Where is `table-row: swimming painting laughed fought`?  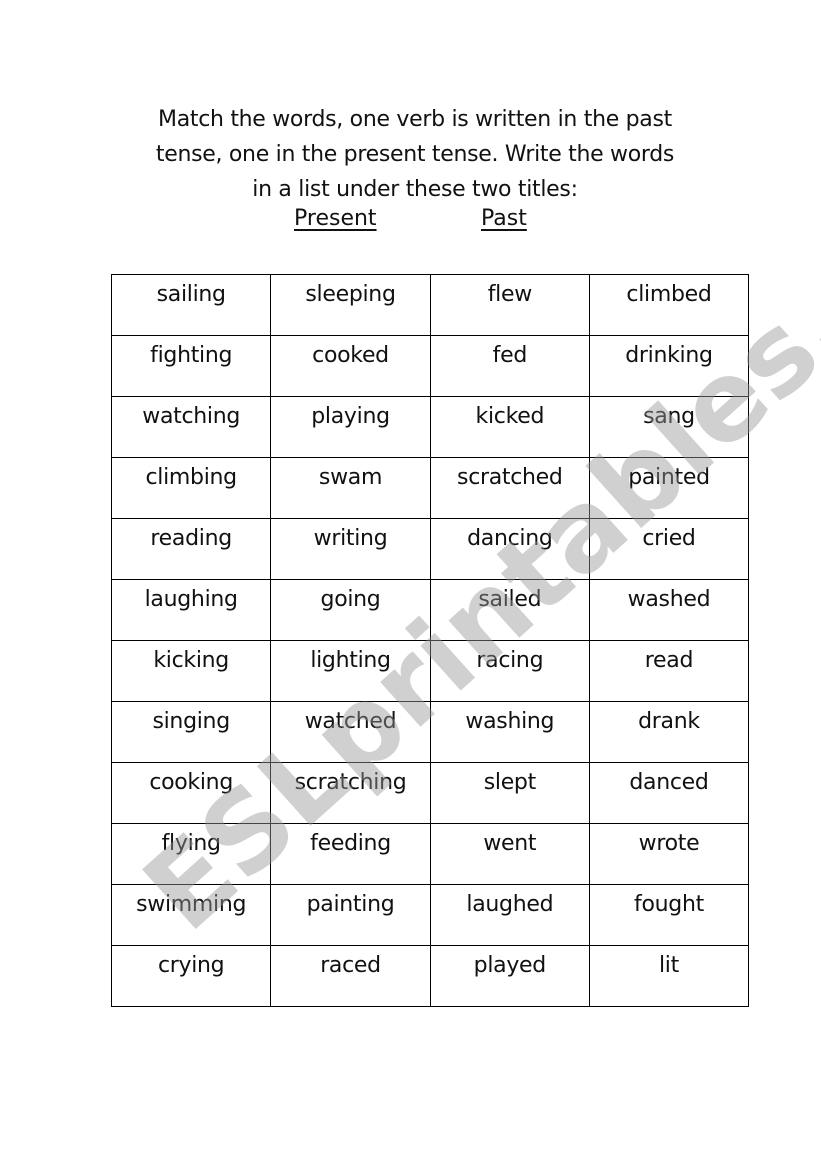 table-row: swimming painting laughed fought is located at coordinates (430, 915).